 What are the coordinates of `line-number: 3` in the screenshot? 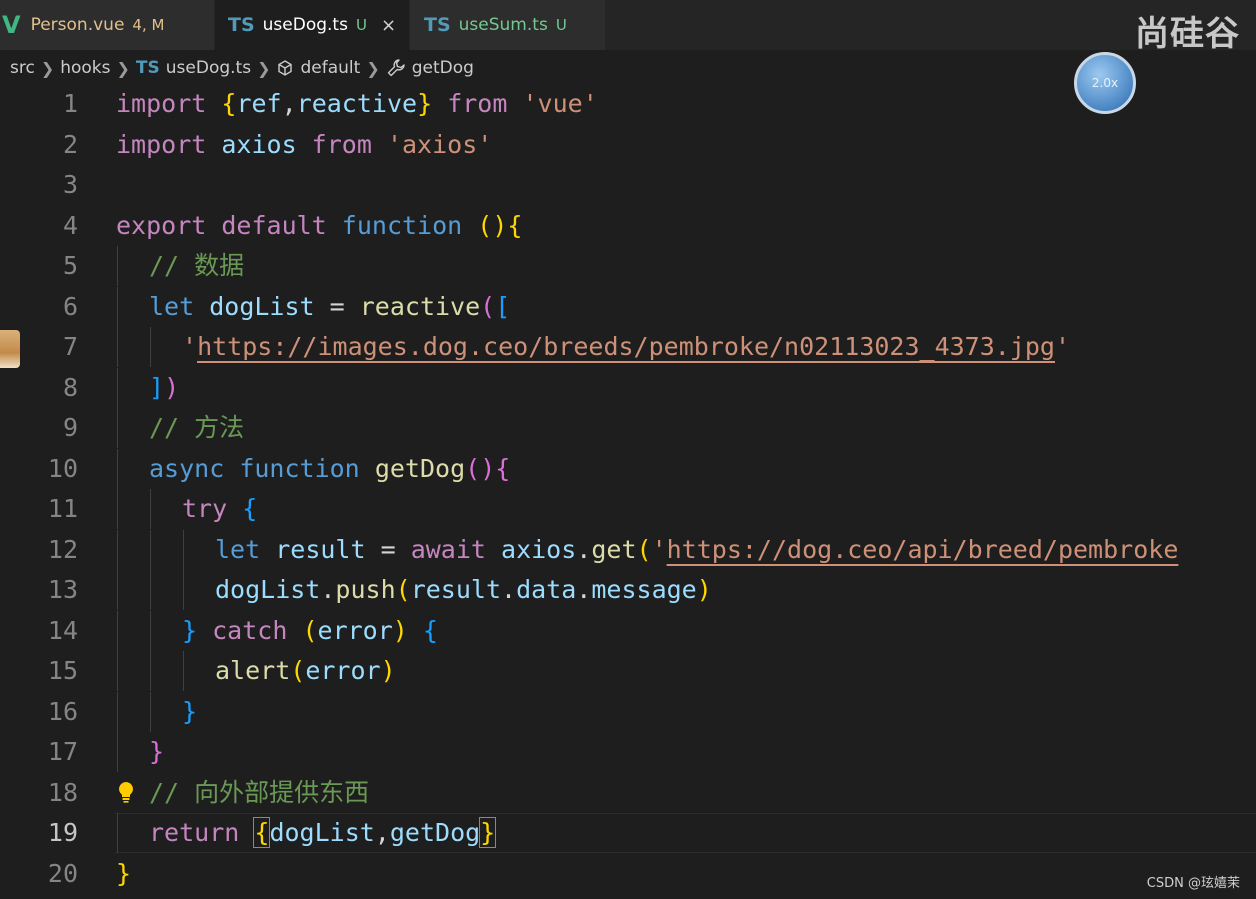 It's located at (70, 184).